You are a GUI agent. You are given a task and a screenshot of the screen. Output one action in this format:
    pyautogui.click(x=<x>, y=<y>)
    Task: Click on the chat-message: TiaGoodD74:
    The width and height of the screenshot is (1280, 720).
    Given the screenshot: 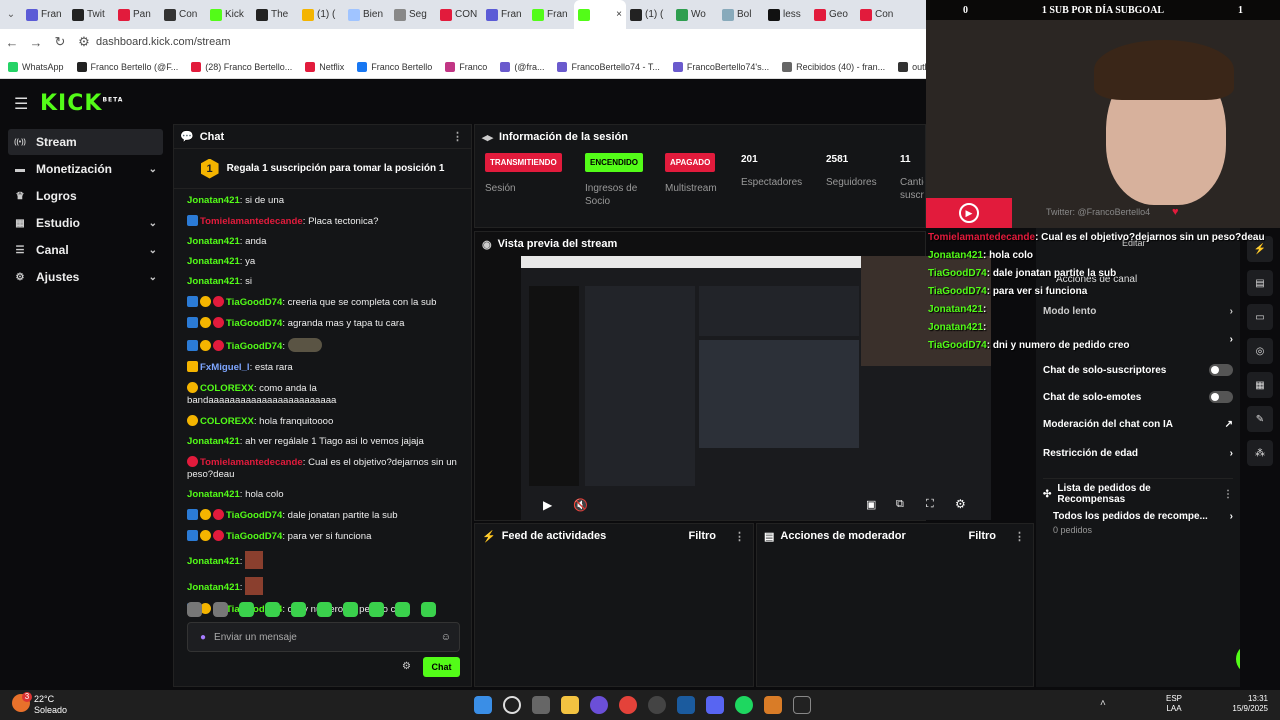 What is the action you would take?
    pyautogui.click(x=322, y=345)
    